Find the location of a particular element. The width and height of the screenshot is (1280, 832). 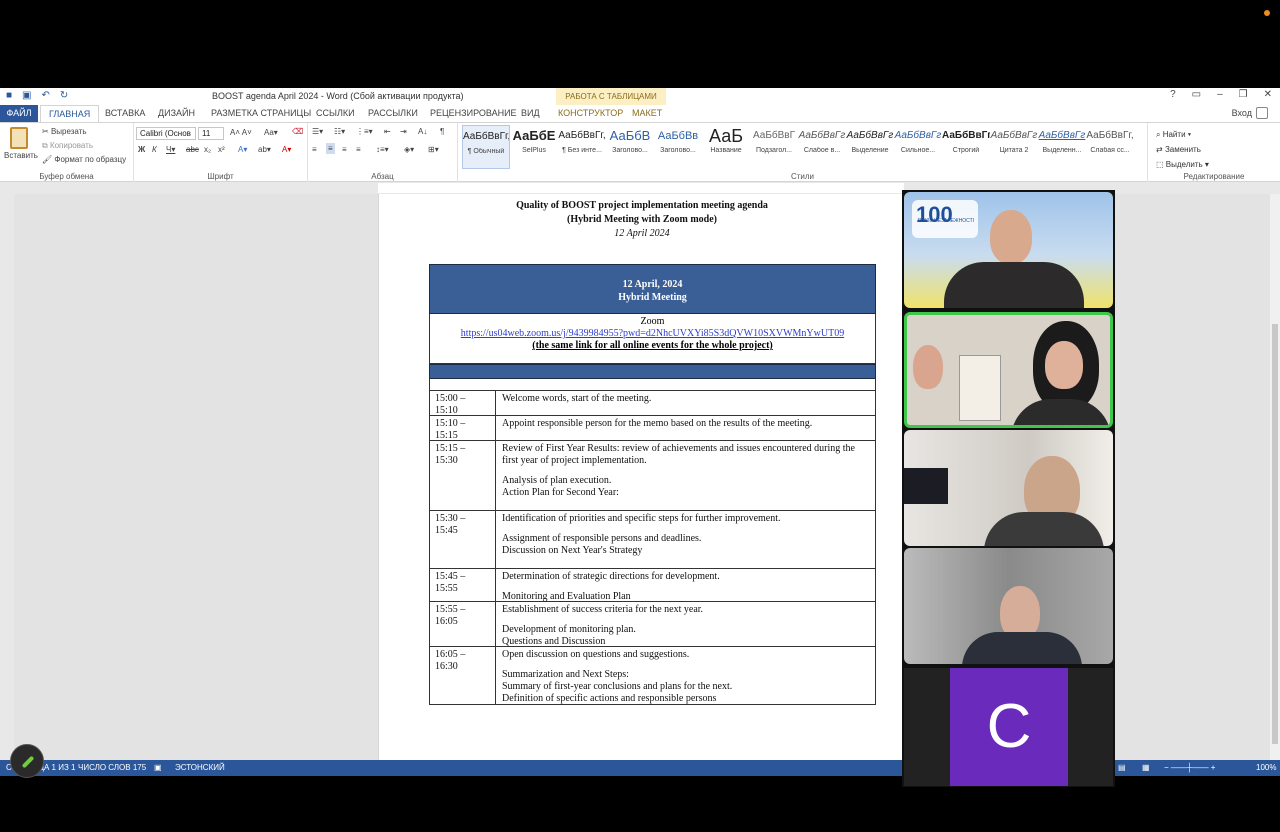

justify-icon: ≡ is located at coordinates (358, 149).